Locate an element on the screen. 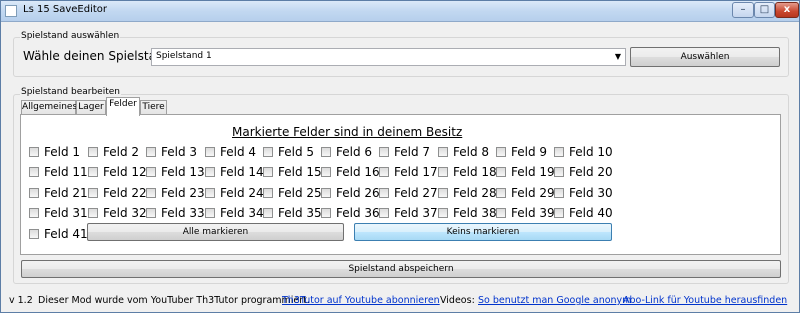 This screenshot has width=800, height=313. field-checkbox: Feld 10 is located at coordinates (583, 152).